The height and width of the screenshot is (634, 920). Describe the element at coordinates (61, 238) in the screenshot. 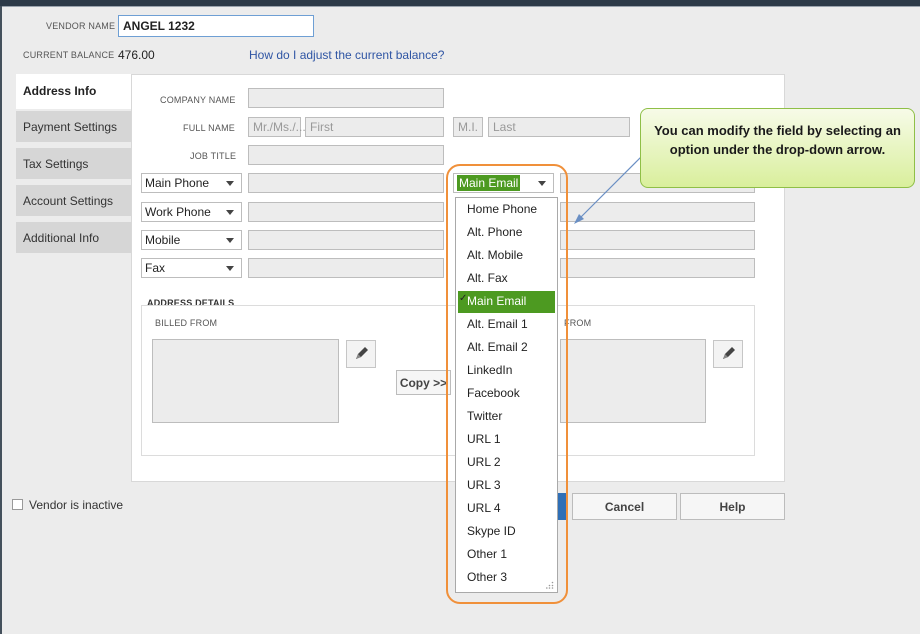

I see `tab-label: Additional Info` at that location.